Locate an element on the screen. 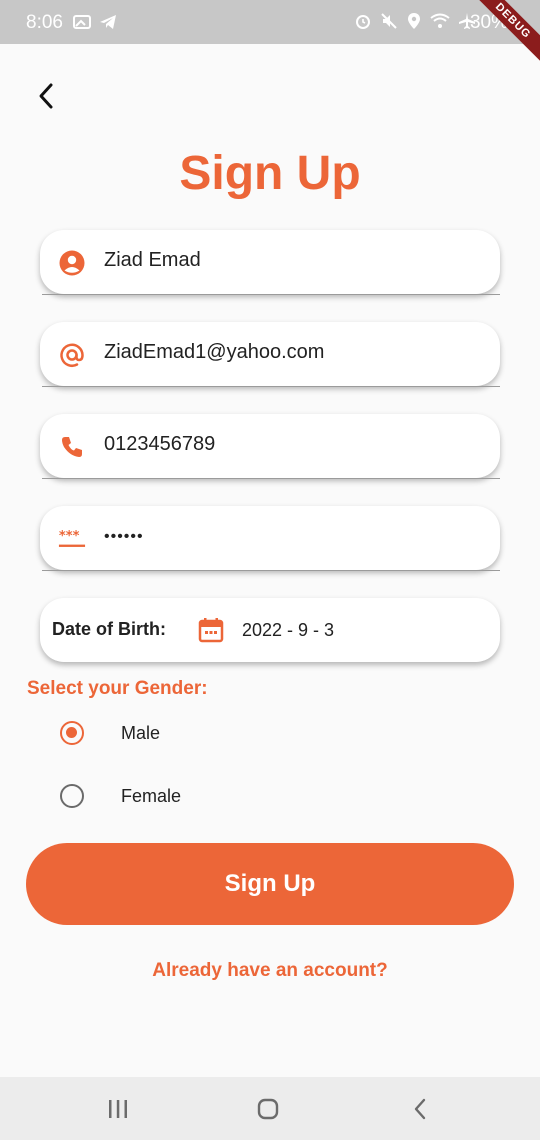 Image resolution: width=540 pixels, height=1140 pixels. recent-apps-button is located at coordinates (118, 1109).